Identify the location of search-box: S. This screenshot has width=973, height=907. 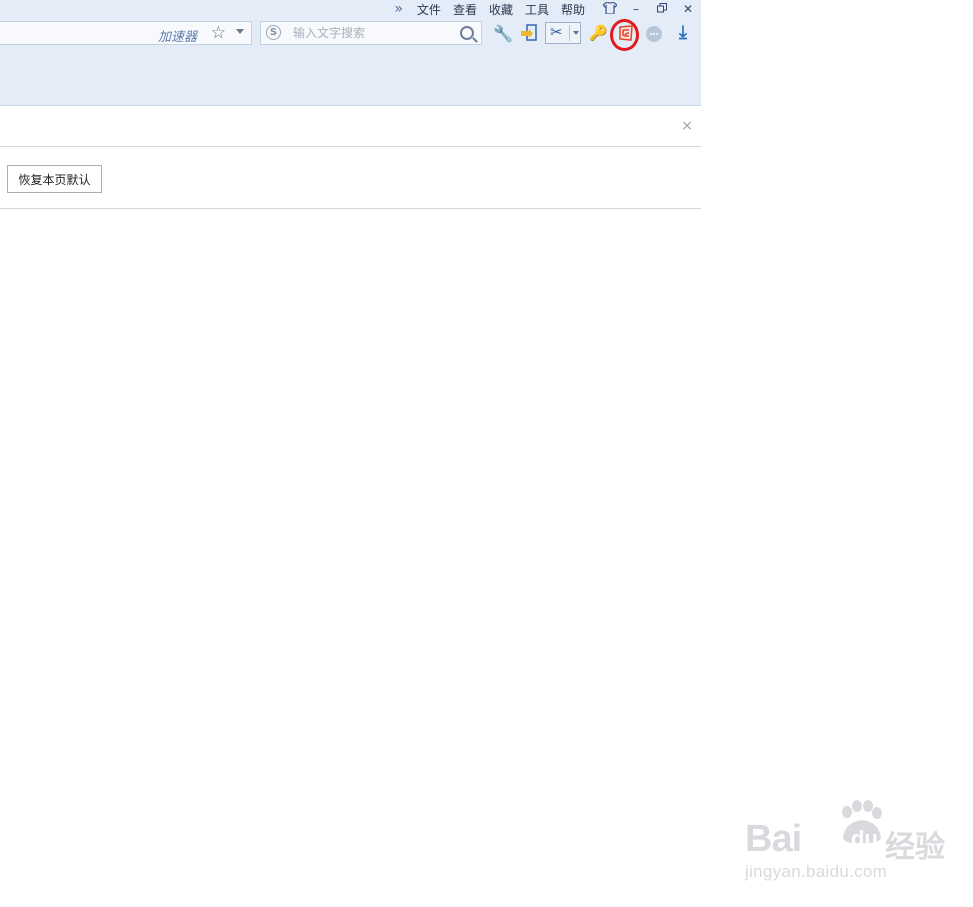
(371, 33).